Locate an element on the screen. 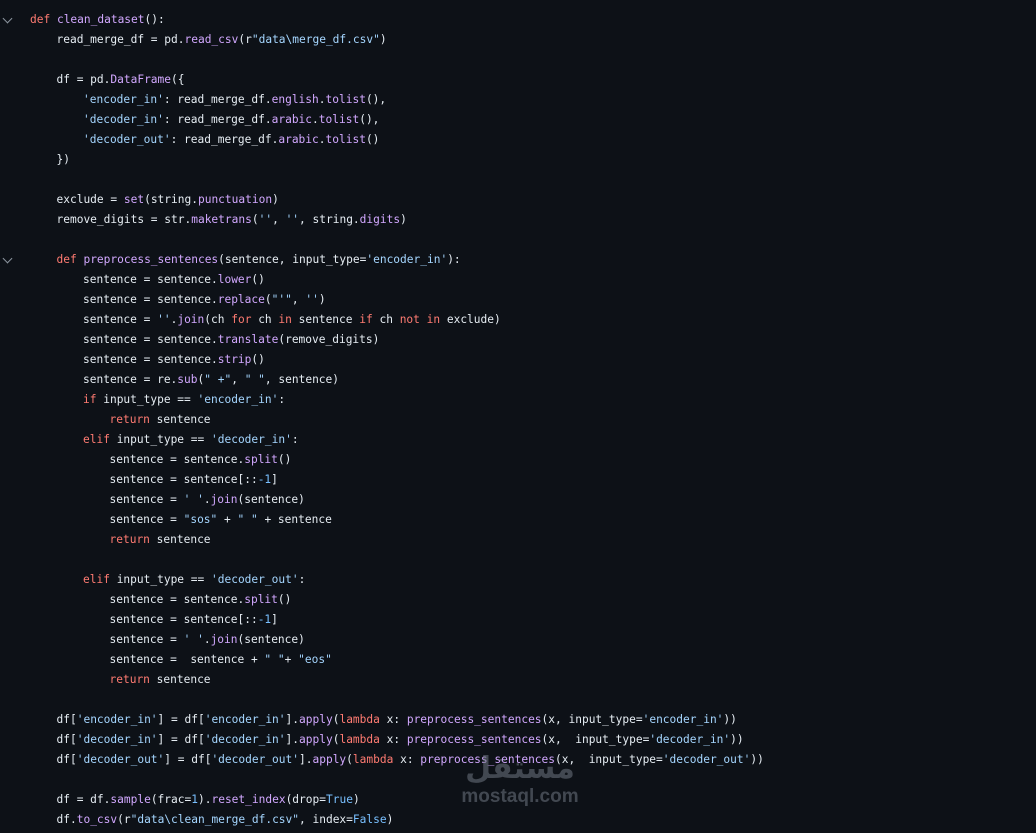 The height and width of the screenshot is (833, 1036). code-token: ] = df[ is located at coordinates (181, 739).